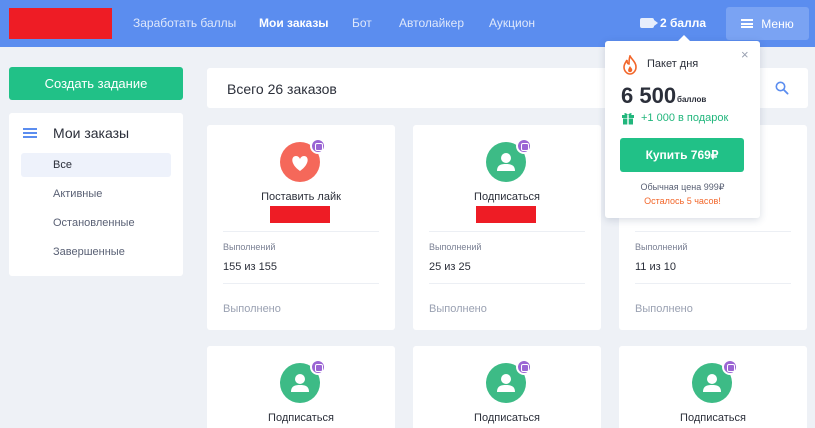  What do you see at coordinates (745, 54) in the screenshot?
I see `close-icon: ×` at bounding box center [745, 54].